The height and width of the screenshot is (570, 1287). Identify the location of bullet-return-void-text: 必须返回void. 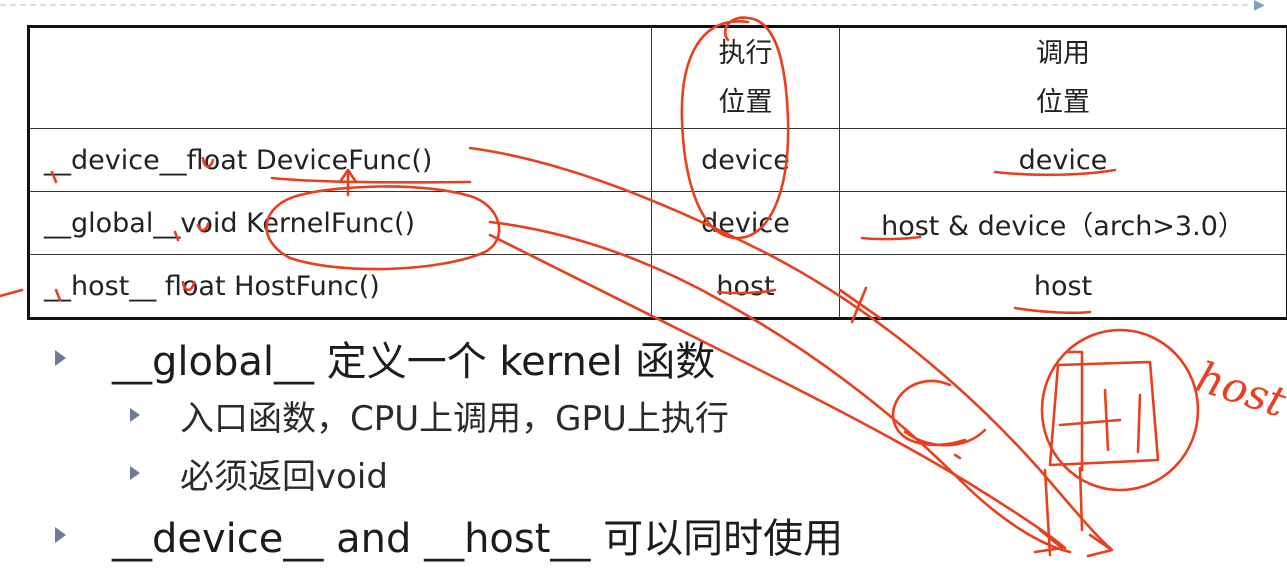
(284, 476).